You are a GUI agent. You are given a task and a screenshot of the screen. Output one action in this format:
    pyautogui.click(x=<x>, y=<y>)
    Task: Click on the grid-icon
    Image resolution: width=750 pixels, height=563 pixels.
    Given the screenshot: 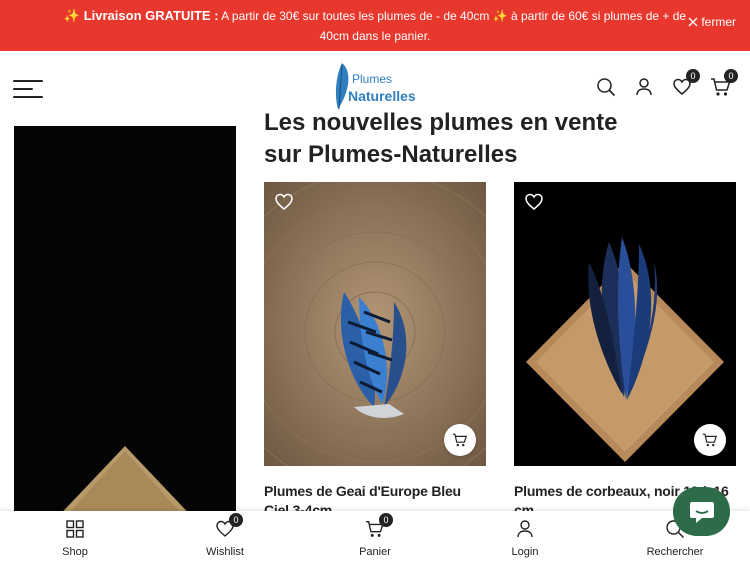 What is the action you would take?
    pyautogui.click(x=75, y=529)
    